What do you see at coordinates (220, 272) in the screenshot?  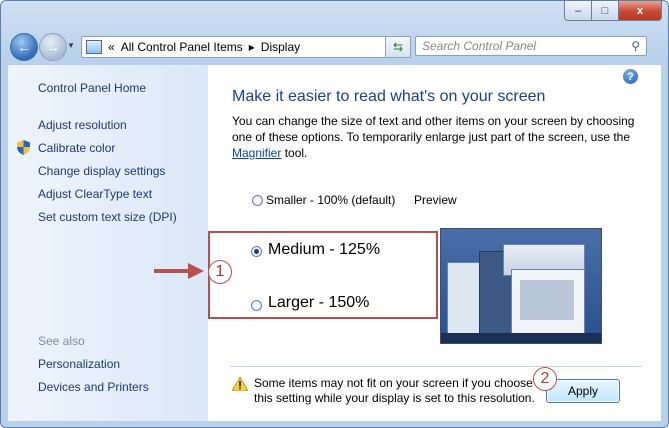 I see `annotation-step-1: 1` at bounding box center [220, 272].